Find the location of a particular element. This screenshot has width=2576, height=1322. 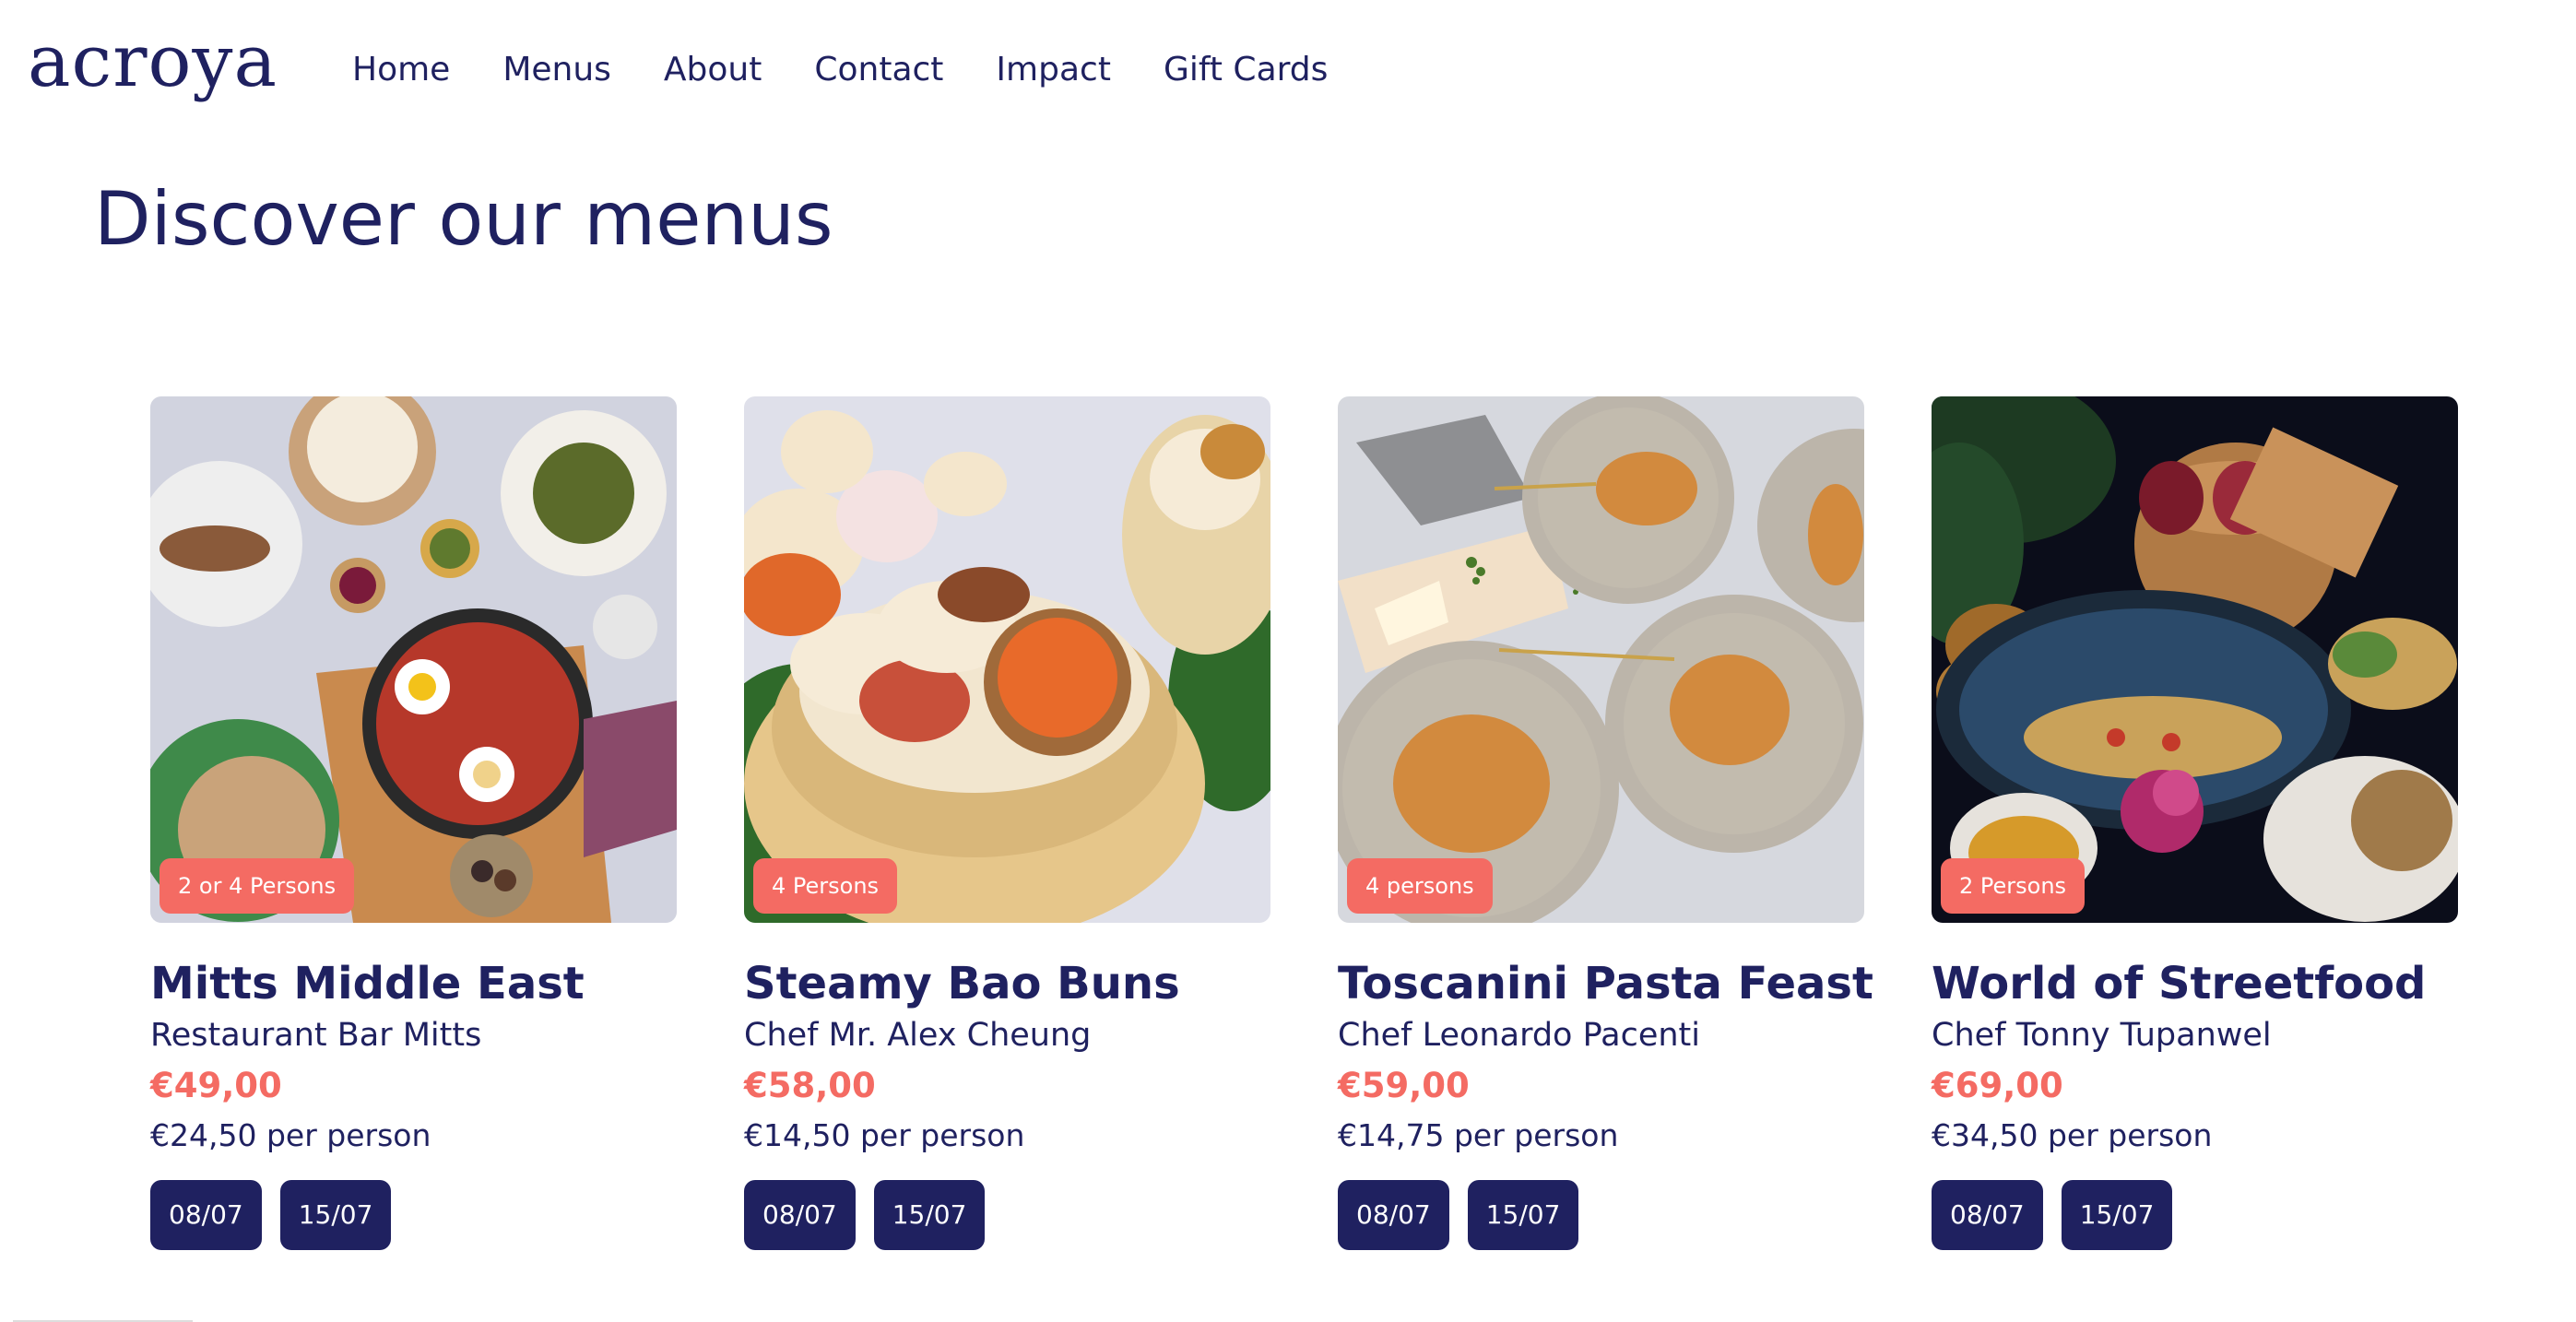

menu-chef: Chef Mr. Alex Cheung is located at coordinates (918, 1035).